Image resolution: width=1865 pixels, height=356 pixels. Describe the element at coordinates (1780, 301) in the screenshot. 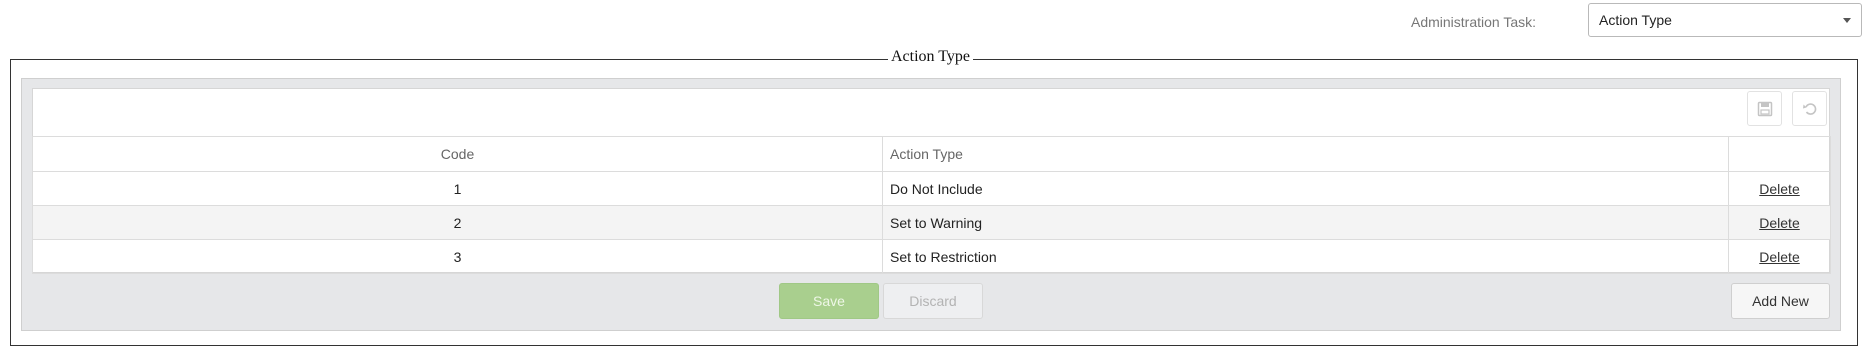

I see `add-new-button: Add New` at that location.